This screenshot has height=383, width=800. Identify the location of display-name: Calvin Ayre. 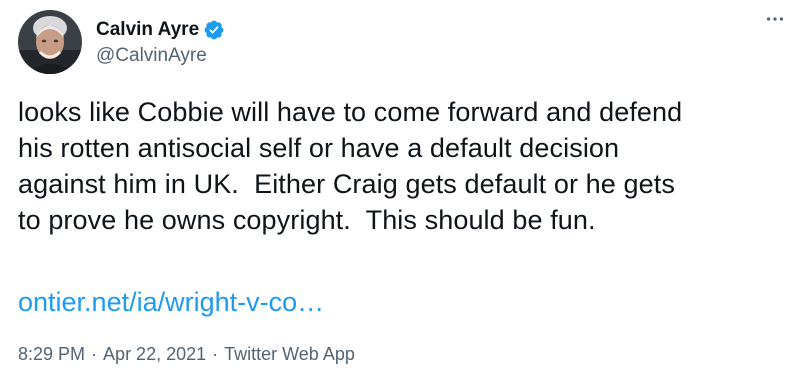
(147, 30).